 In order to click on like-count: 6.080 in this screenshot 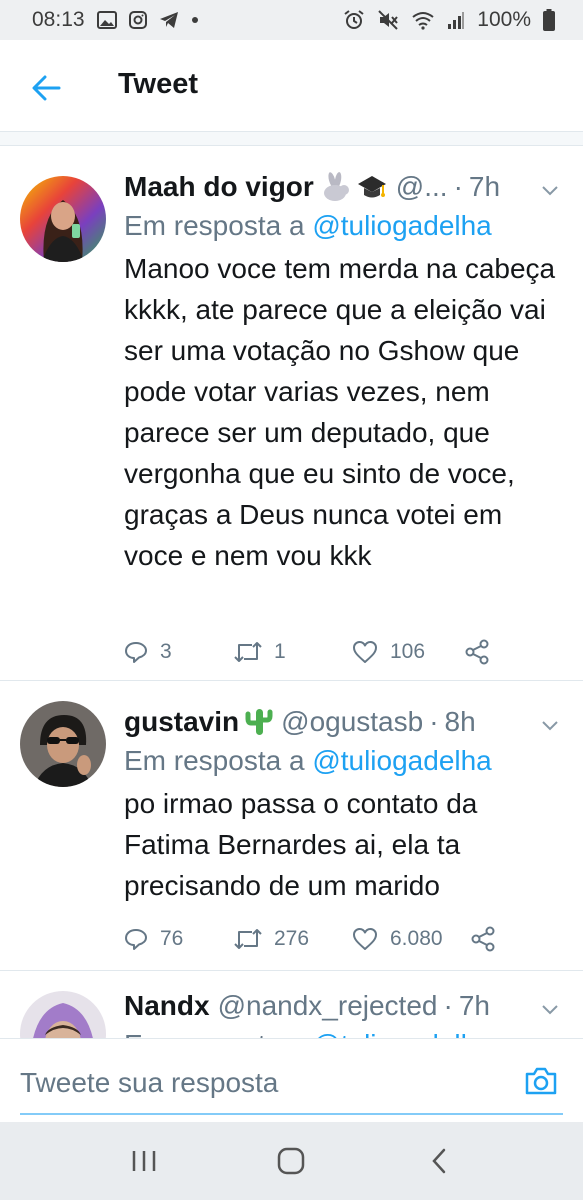, I will do `click(416, 938)`.